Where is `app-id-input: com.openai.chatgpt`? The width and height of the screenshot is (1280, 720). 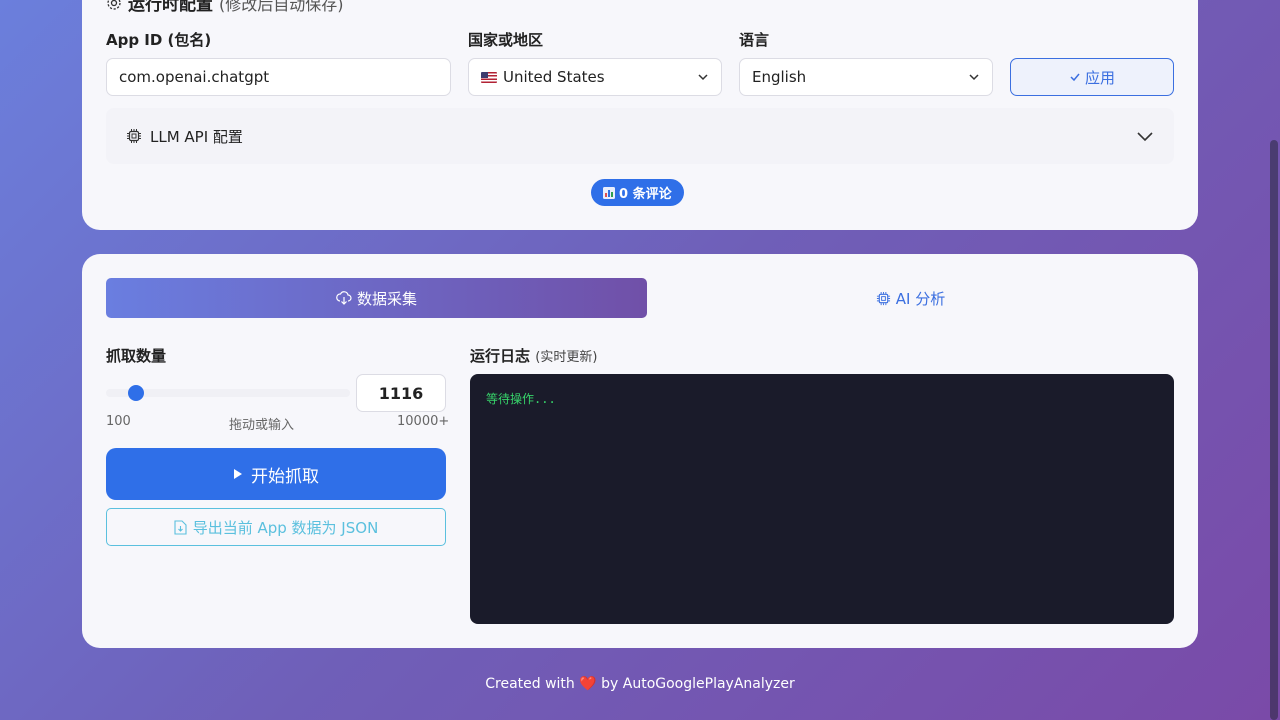 app-id-input: com.openai.chatgpt is located at coordinates (278, 77).